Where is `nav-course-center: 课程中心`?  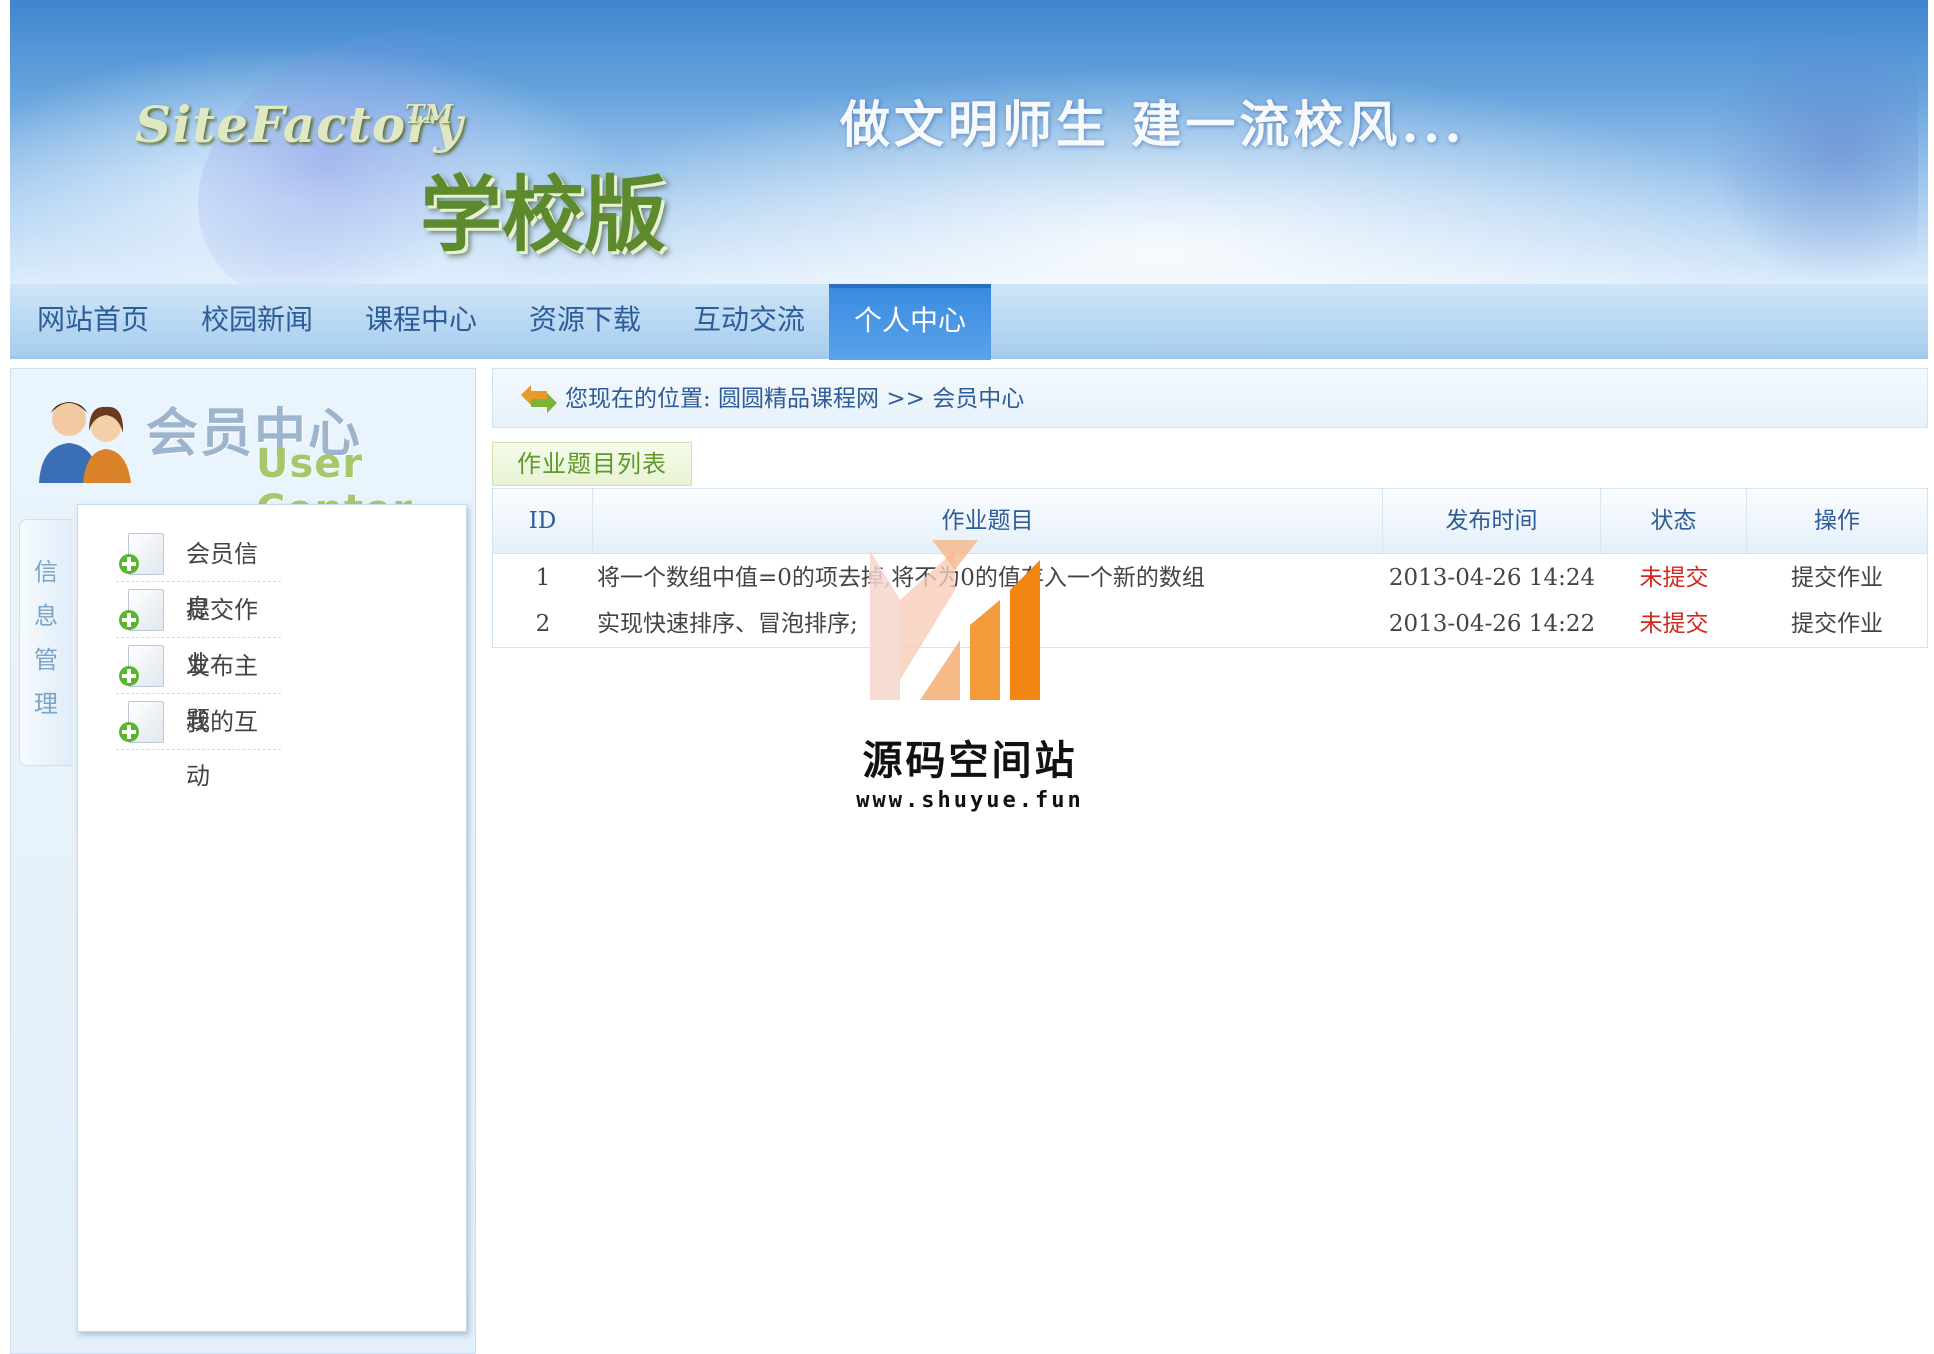 nav-course-center: 课程中心 is located at coordinates (421, 320).